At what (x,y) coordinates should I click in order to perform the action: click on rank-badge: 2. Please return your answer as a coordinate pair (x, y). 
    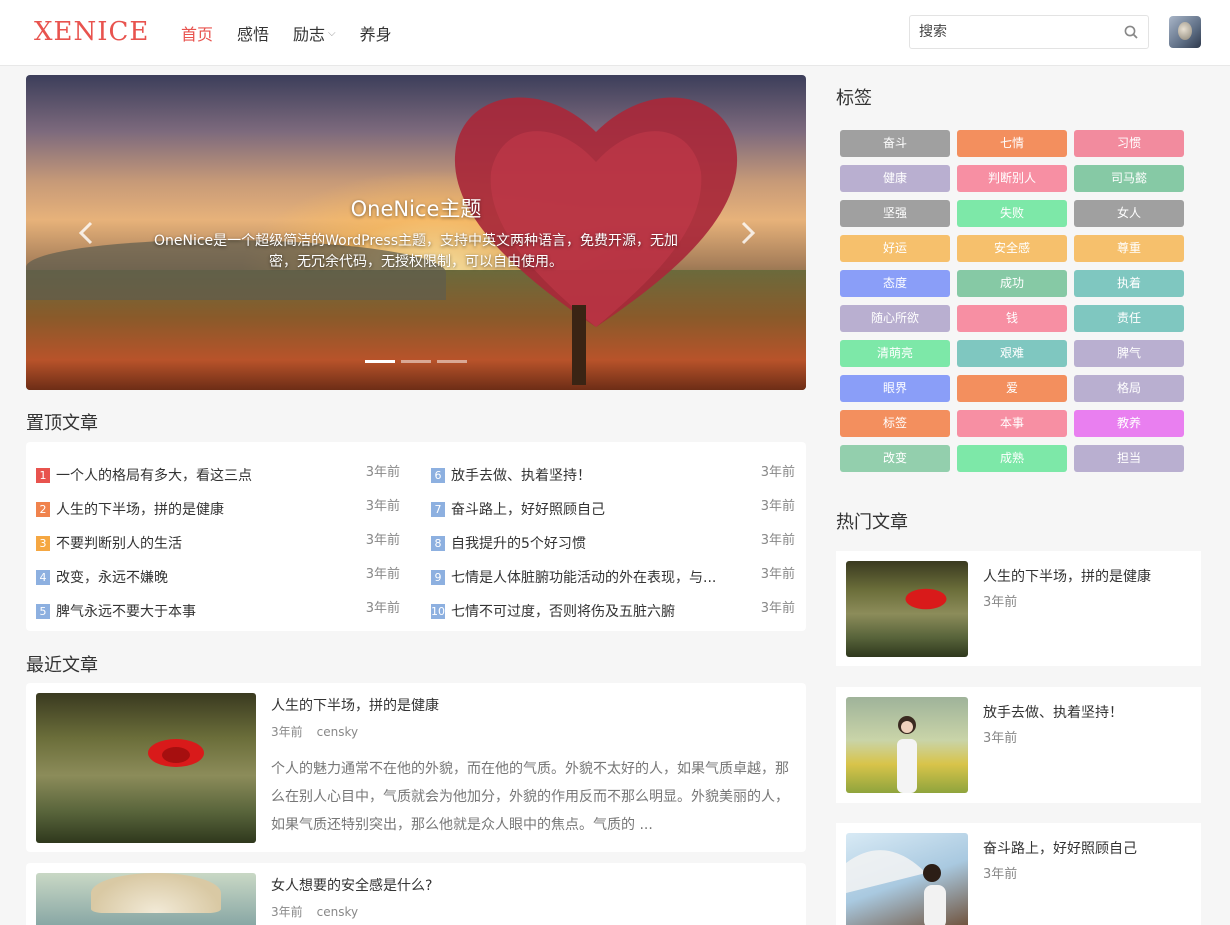
    Looking at the image, I should click on (43, 509).